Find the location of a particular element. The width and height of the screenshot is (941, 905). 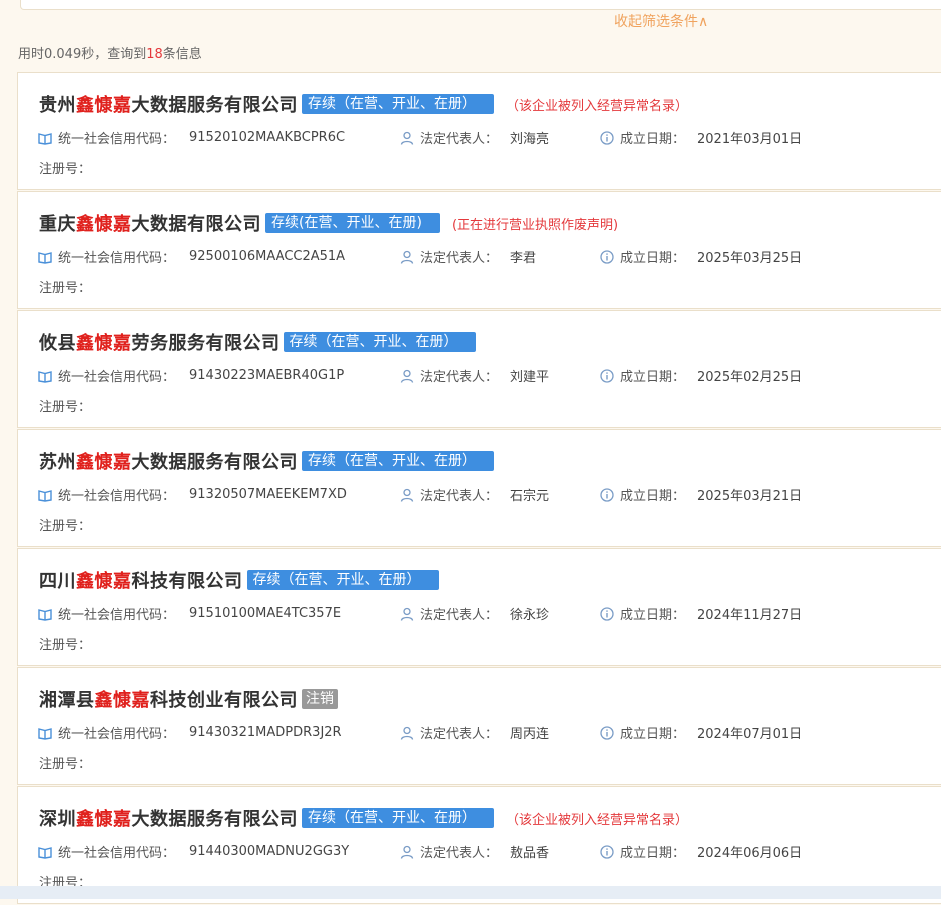

status-note: (正在进行营业执照作废声明) is located at coordinates (535, 225).